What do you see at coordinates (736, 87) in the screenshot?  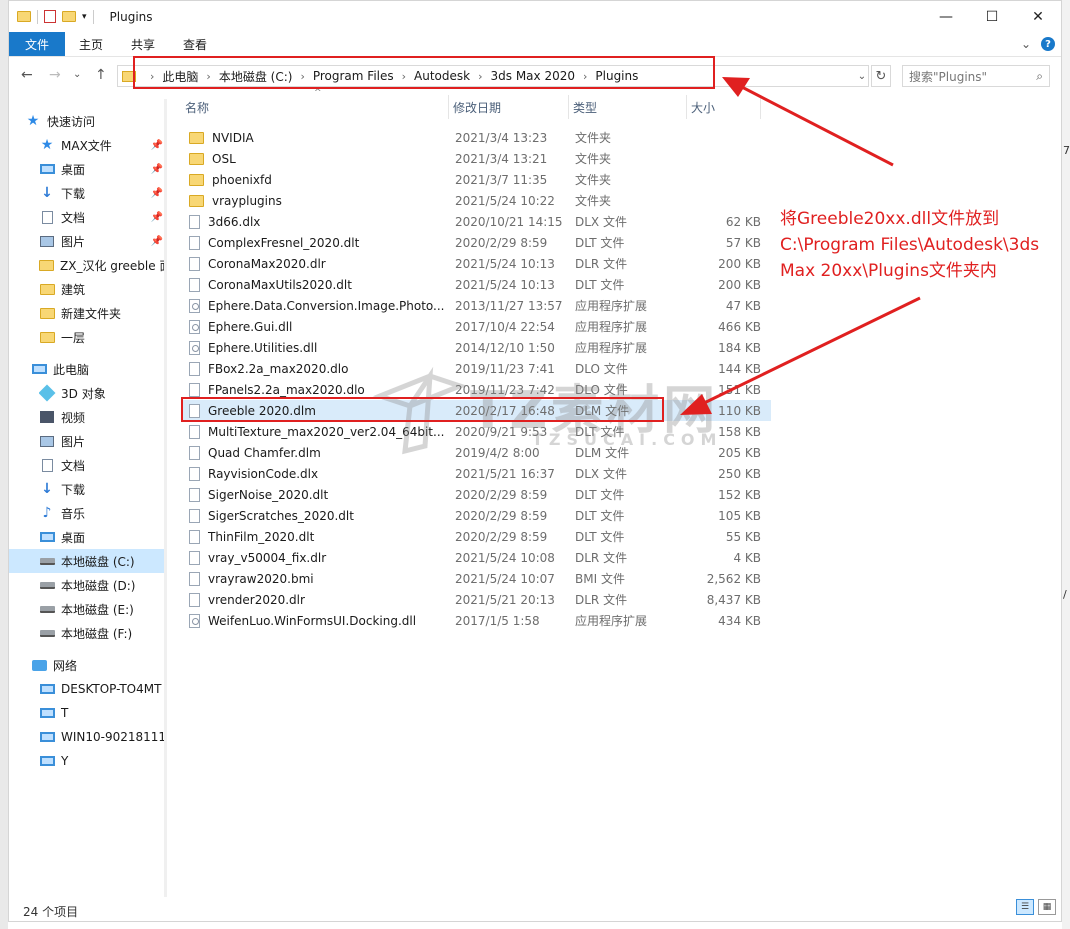 I see `annotation-arrowhead-address` at bounding box center [736, 87].